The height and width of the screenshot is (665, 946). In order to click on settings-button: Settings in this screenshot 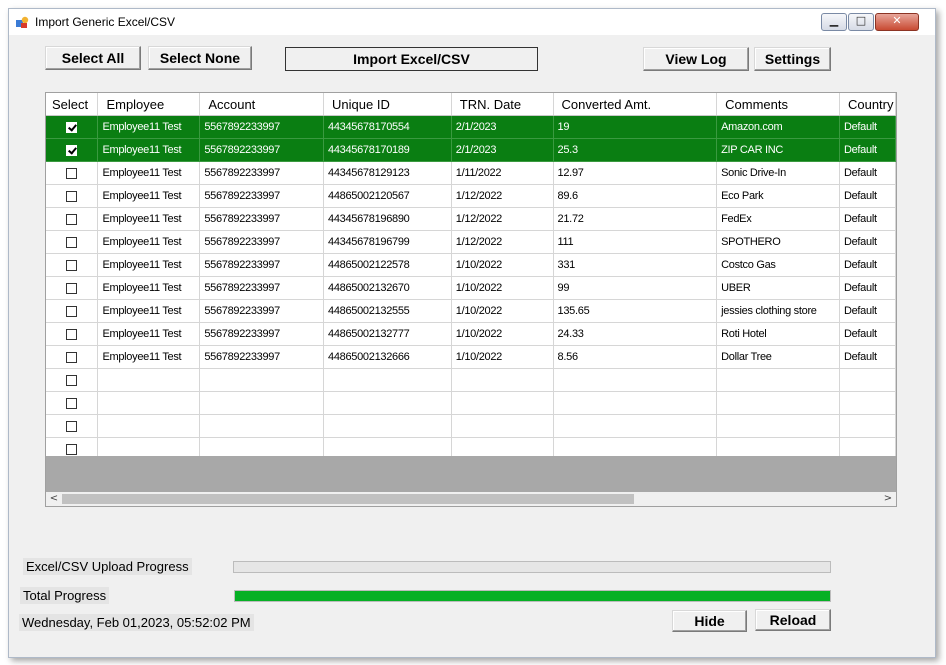, I will do `click(792, 59)`.